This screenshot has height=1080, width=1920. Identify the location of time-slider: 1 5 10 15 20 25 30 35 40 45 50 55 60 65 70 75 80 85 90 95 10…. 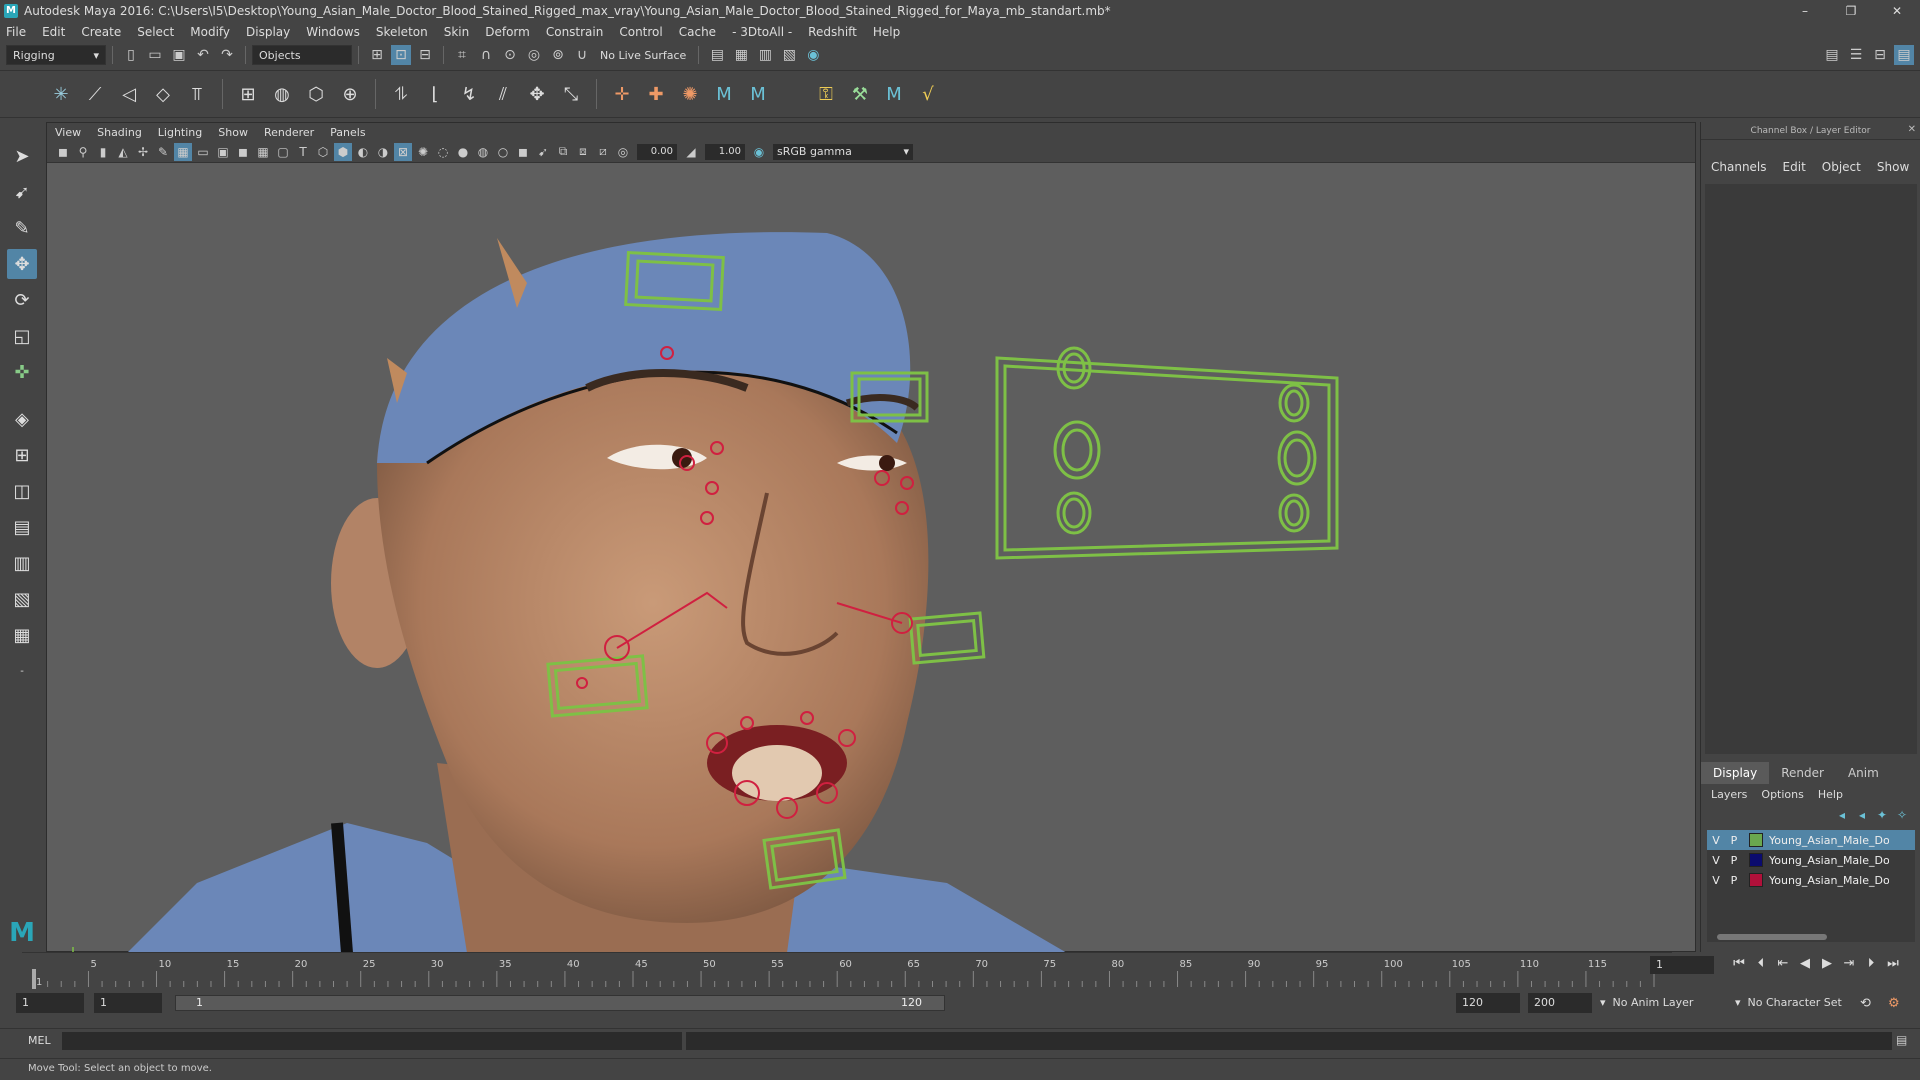
(847, 970).